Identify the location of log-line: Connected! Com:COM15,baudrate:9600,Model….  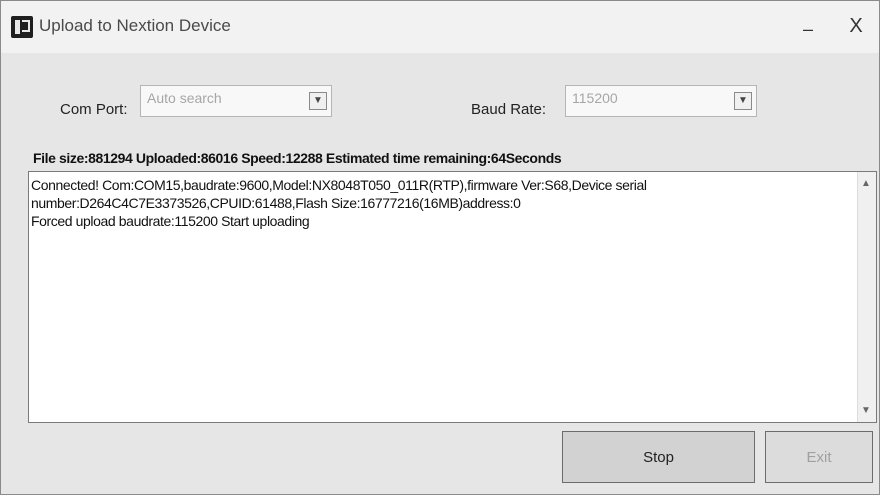
(339, 185).